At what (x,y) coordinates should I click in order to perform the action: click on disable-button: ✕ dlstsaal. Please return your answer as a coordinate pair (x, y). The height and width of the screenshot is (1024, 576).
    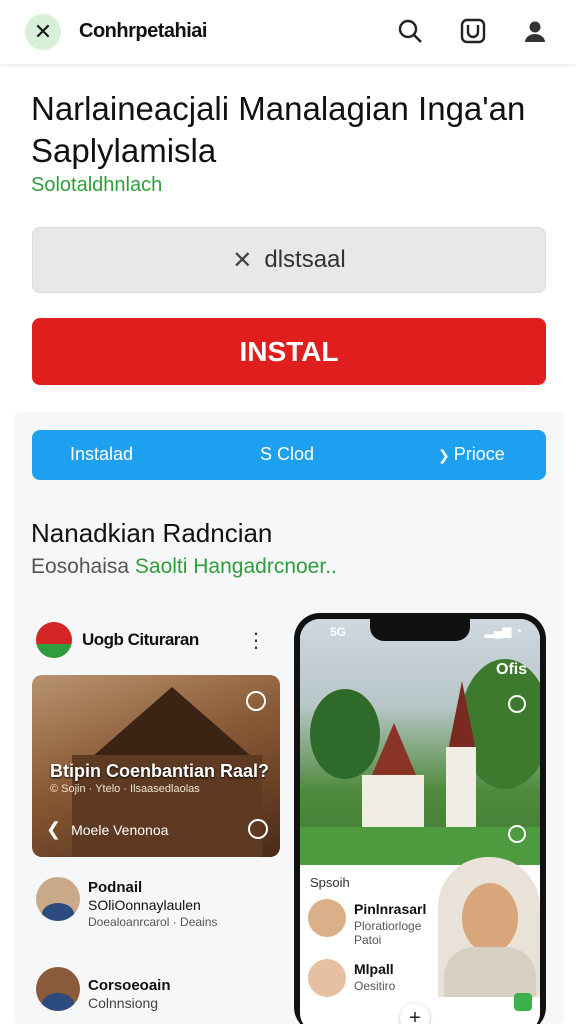
    Looking at the image, I should click on (289, 260).